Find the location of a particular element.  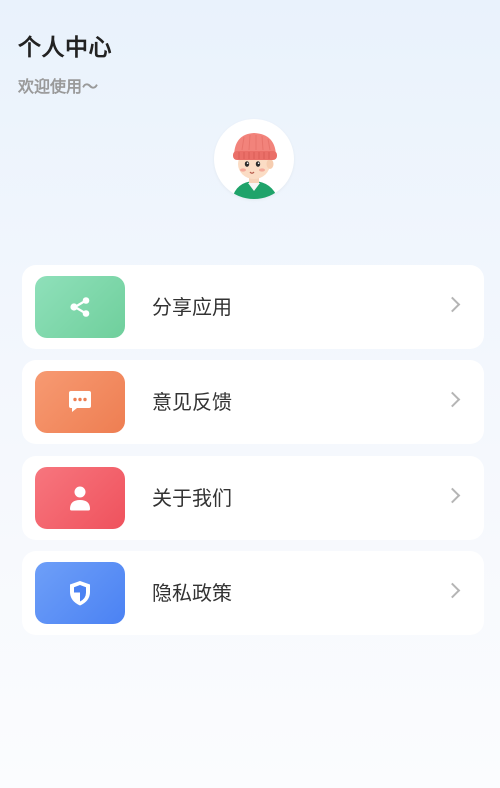

share-icon is located at coordinates (80, 307).